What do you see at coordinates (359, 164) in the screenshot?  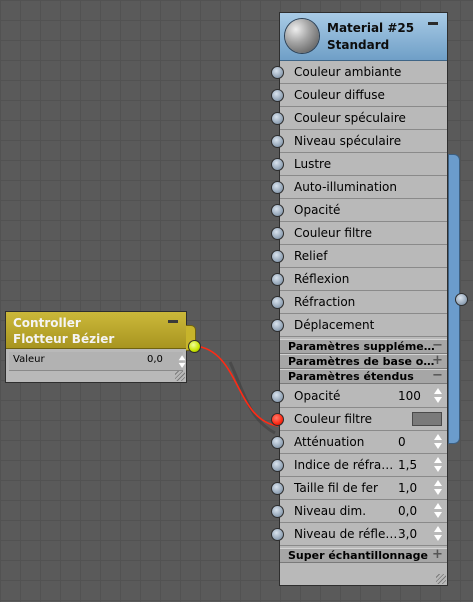 I see `map-slot-row: Lustre` at bounding box center [359, 164].